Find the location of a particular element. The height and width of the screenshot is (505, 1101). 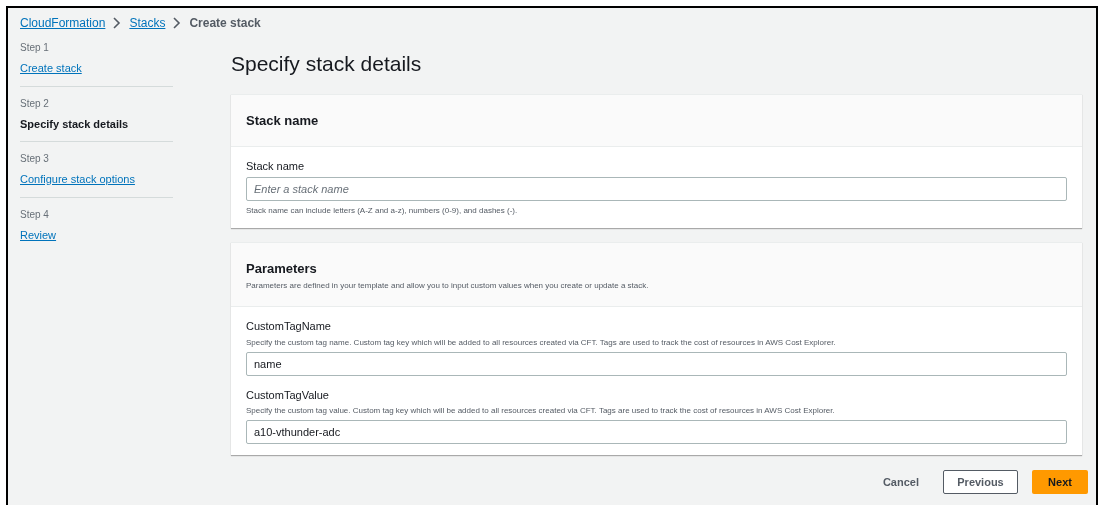

field-description: Specify the custom tag value. Custom tag key which will be added to all resources created via CFT. Tags are used to track the cost of resources in AWS Cost Explorer. is located at coordinates (541, 411).